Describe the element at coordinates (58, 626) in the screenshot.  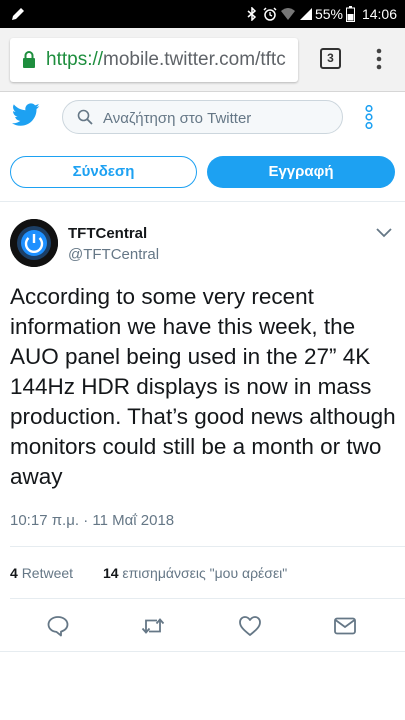
I see `reply-icon` at that location.